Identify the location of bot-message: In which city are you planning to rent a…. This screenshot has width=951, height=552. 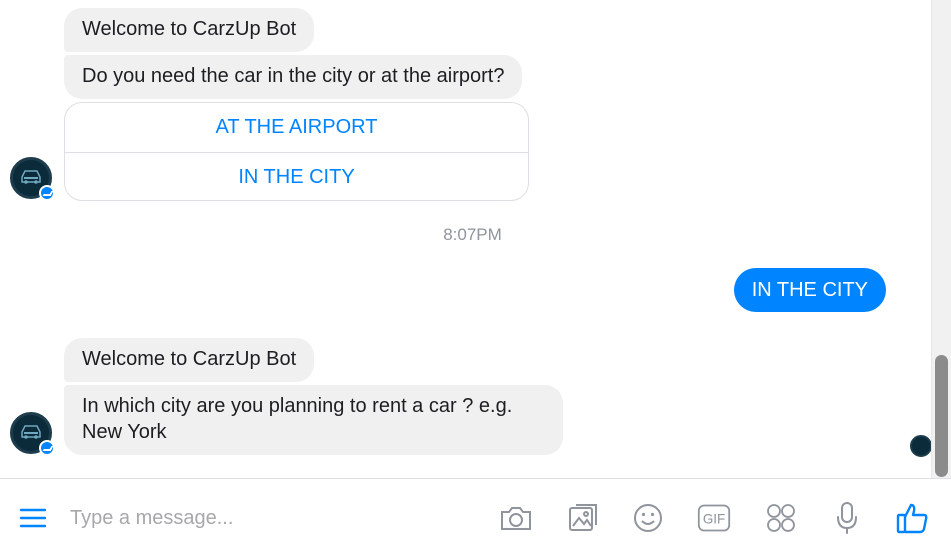
(313, 420).